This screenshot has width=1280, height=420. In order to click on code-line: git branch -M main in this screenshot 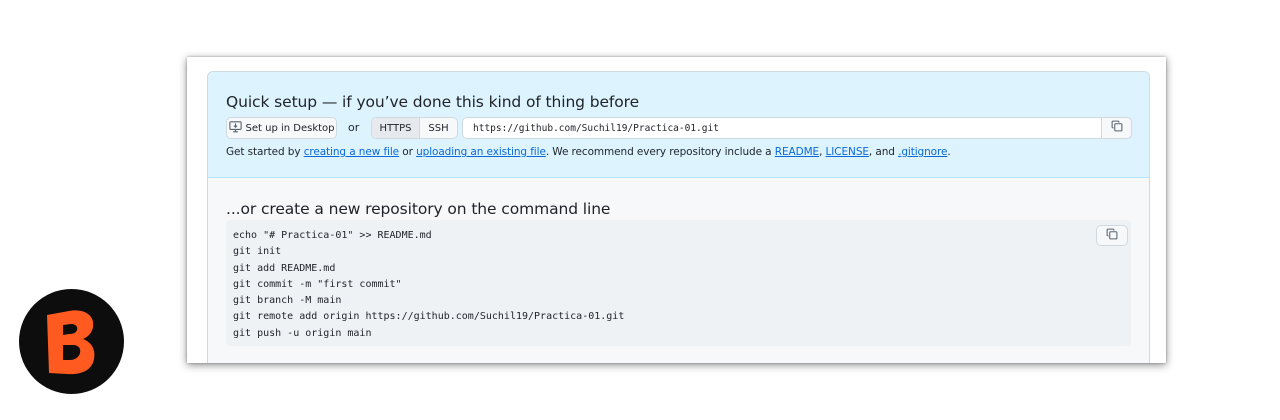, I will do `click(287, 301)`.